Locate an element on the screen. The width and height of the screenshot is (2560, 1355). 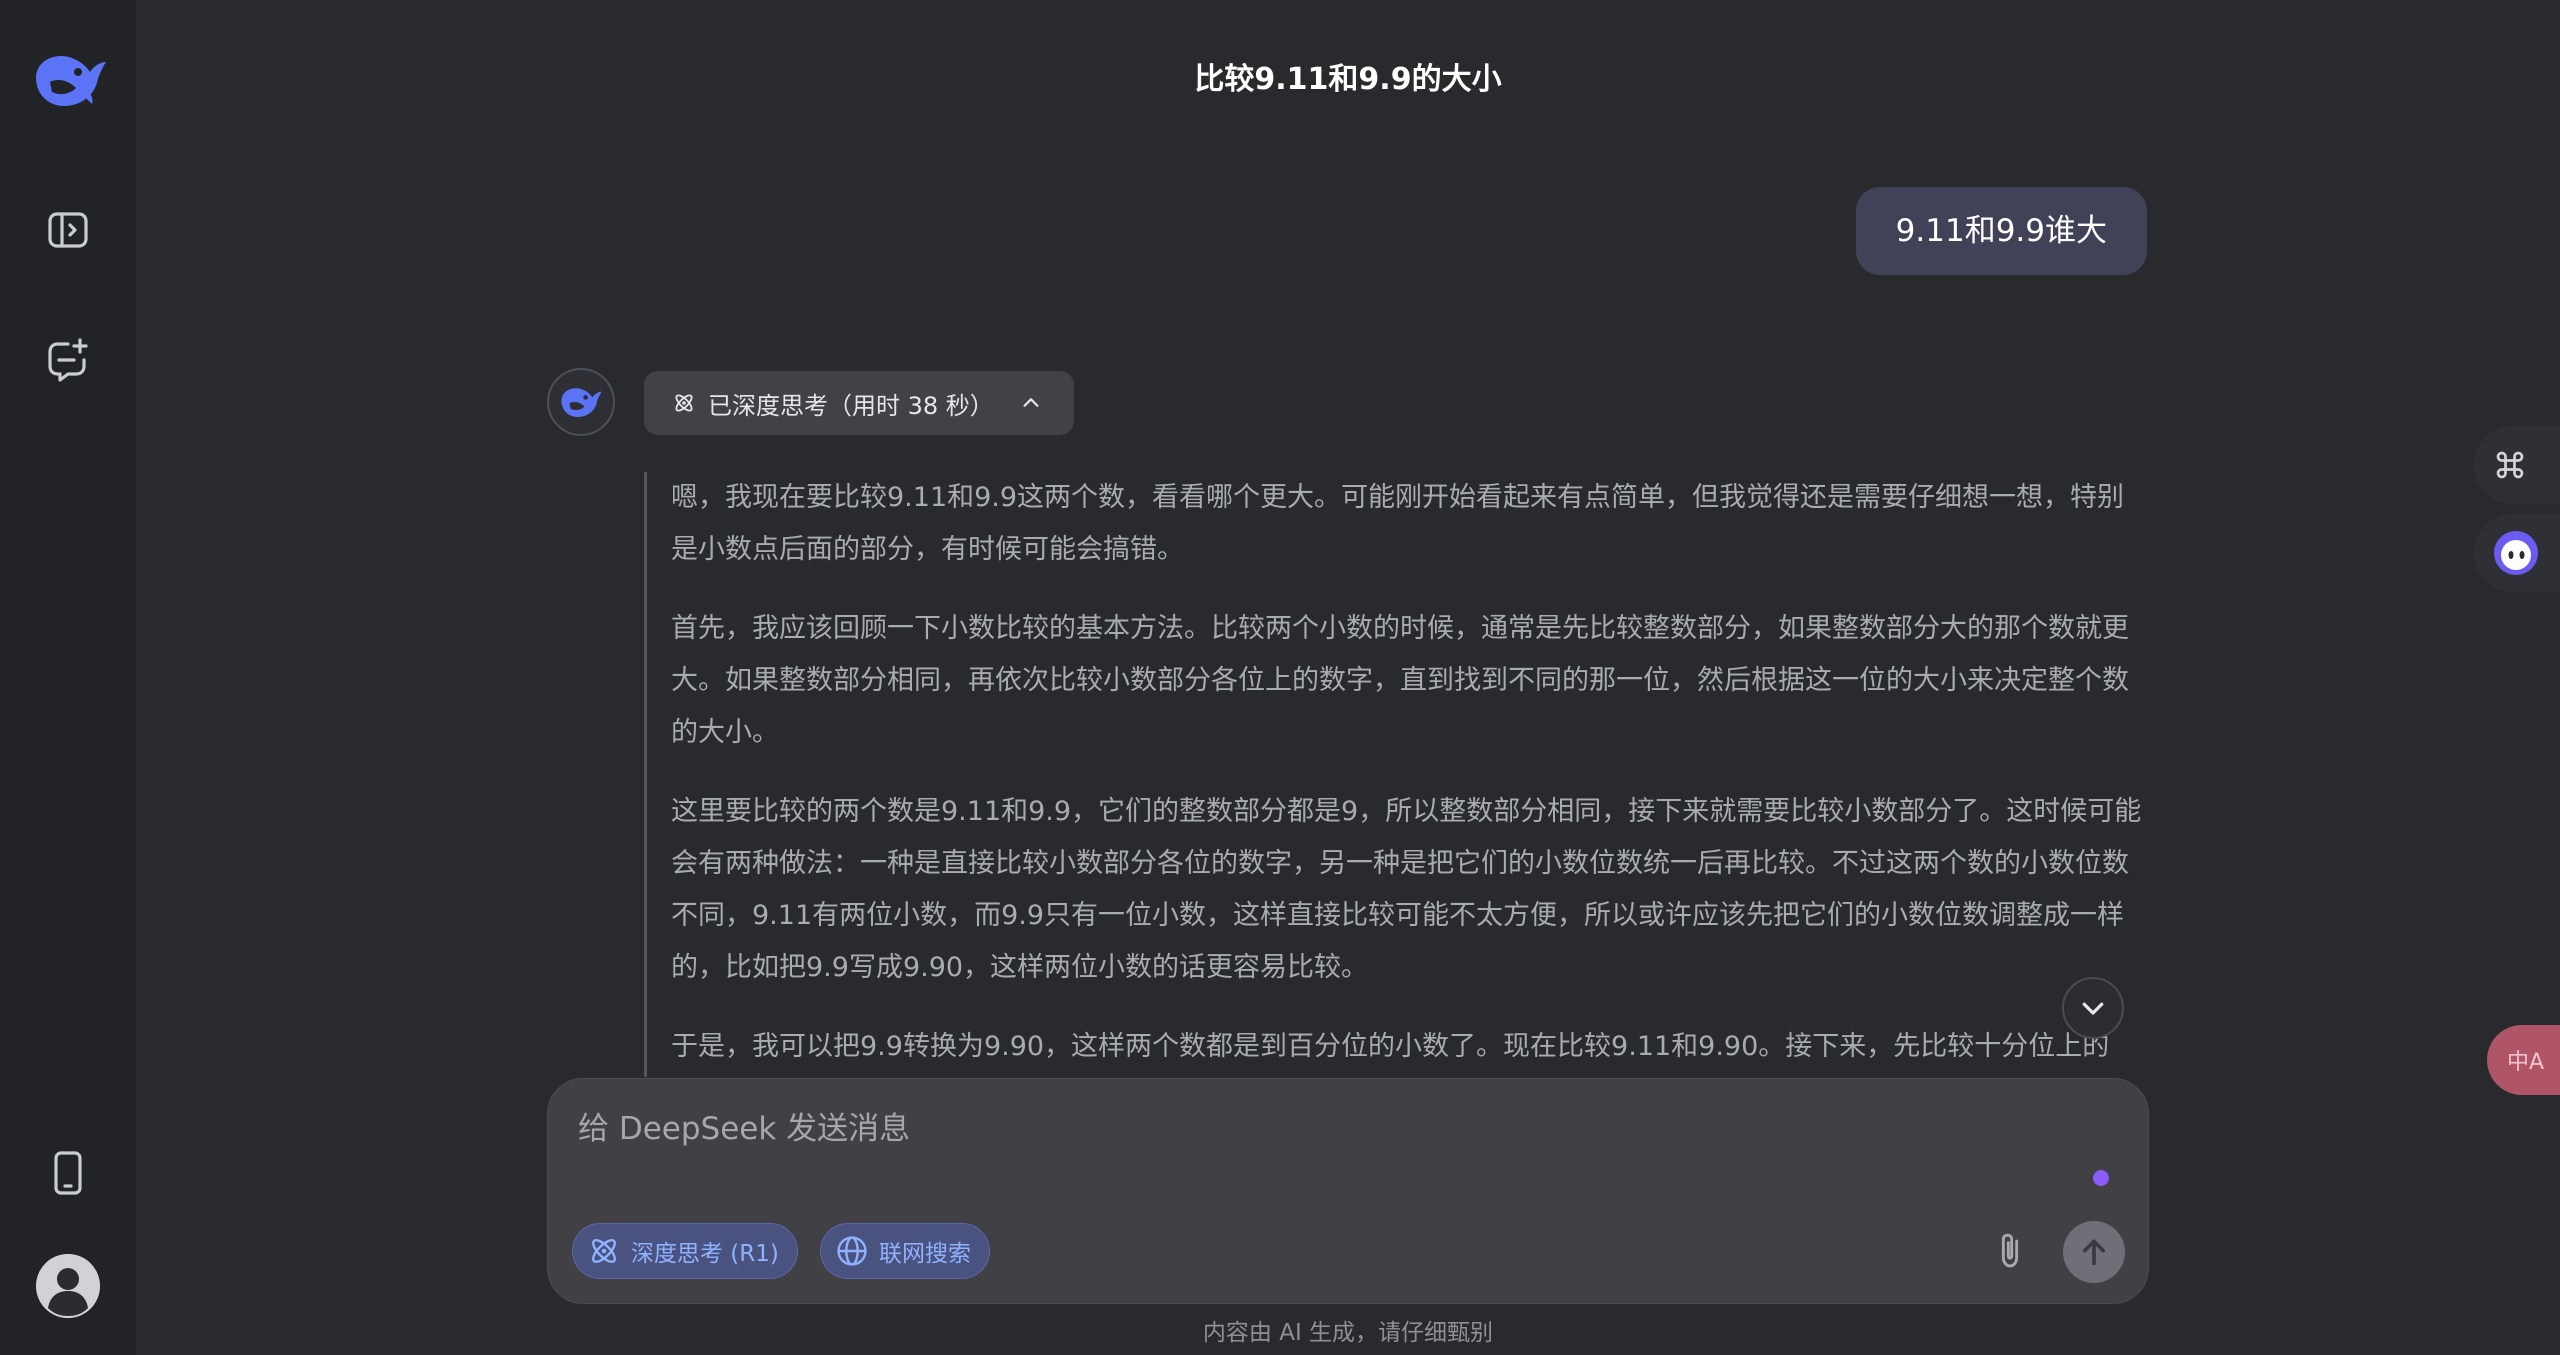
chevron-down-icon is located at coordinates (2093, 1008).